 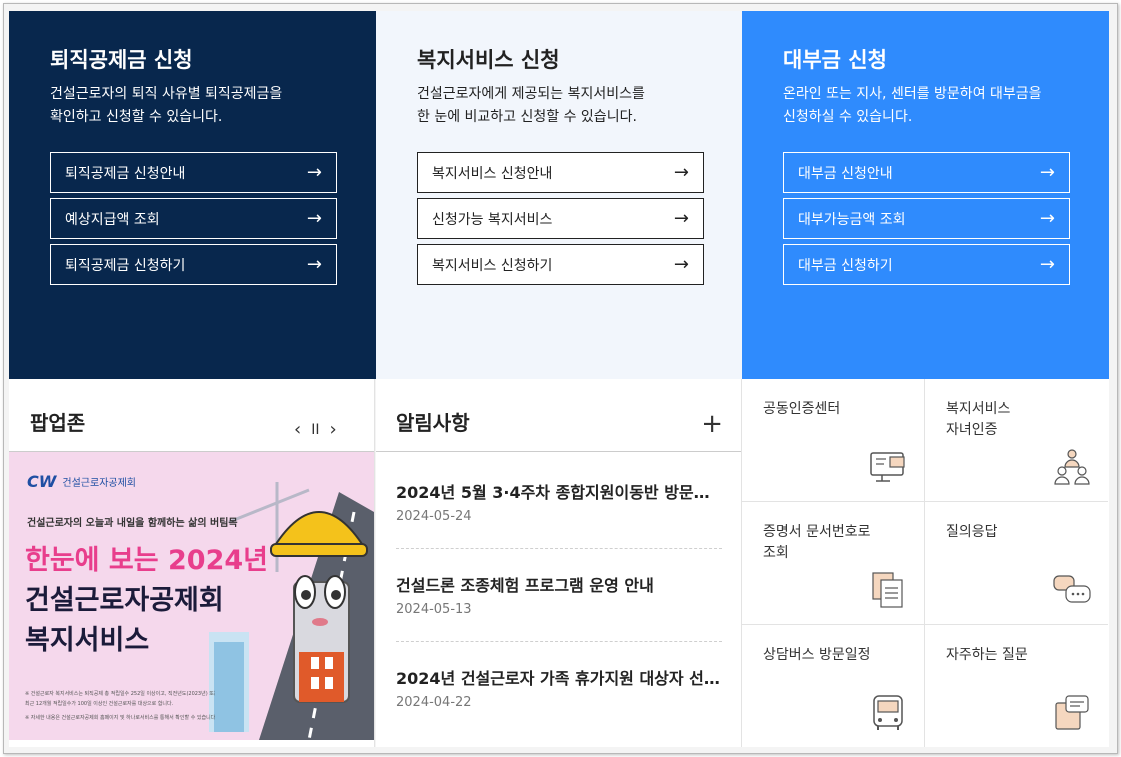 What do you see at coordinates (1016, 440) in the screenshot?
I see `quick-child-verification: 복지서비스 자녀인증` at bounding box center [1016, 440].